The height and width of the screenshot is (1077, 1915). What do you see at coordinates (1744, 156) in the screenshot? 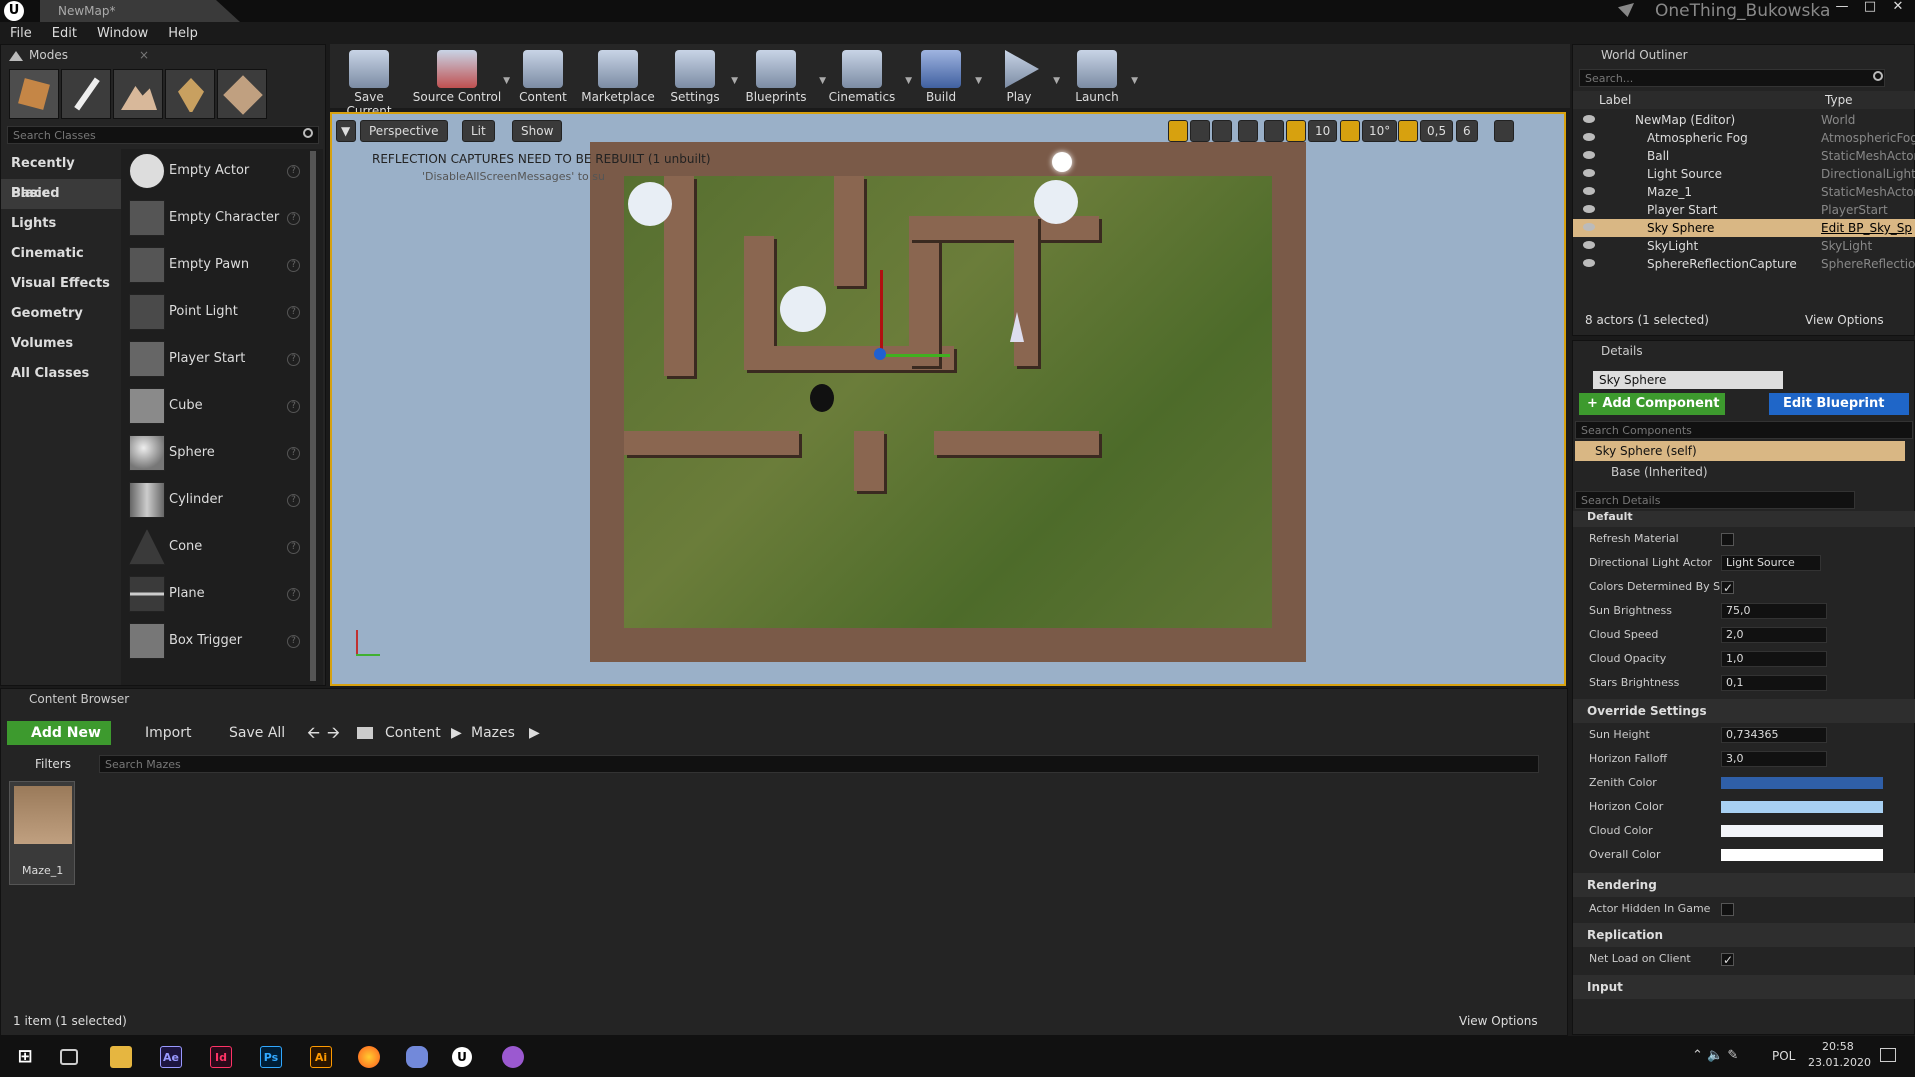
I see `actor-row: Ball StaticMeshActor` at bounding box center [1744, 156].